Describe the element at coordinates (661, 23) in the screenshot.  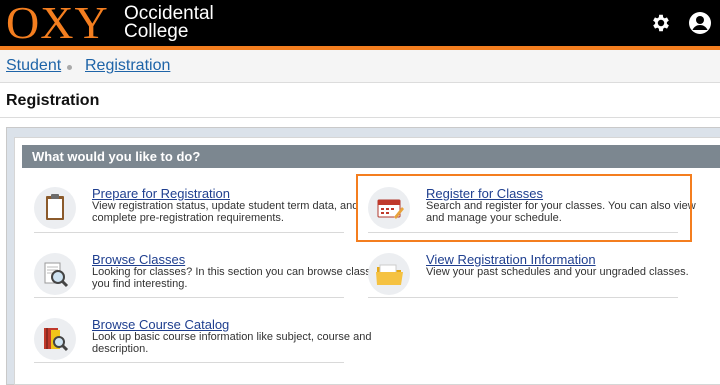
I see `gear-icon` at that location.